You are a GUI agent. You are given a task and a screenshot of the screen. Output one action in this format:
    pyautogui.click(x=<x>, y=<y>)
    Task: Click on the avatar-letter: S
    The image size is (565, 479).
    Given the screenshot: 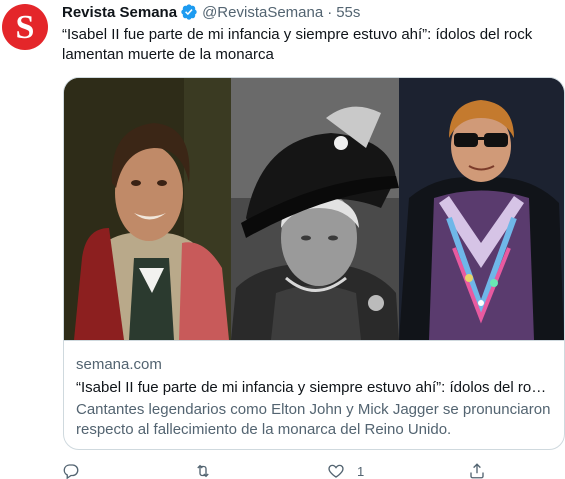 What is the action you would take?
    pyautogui.click(x=25, y=27)
    